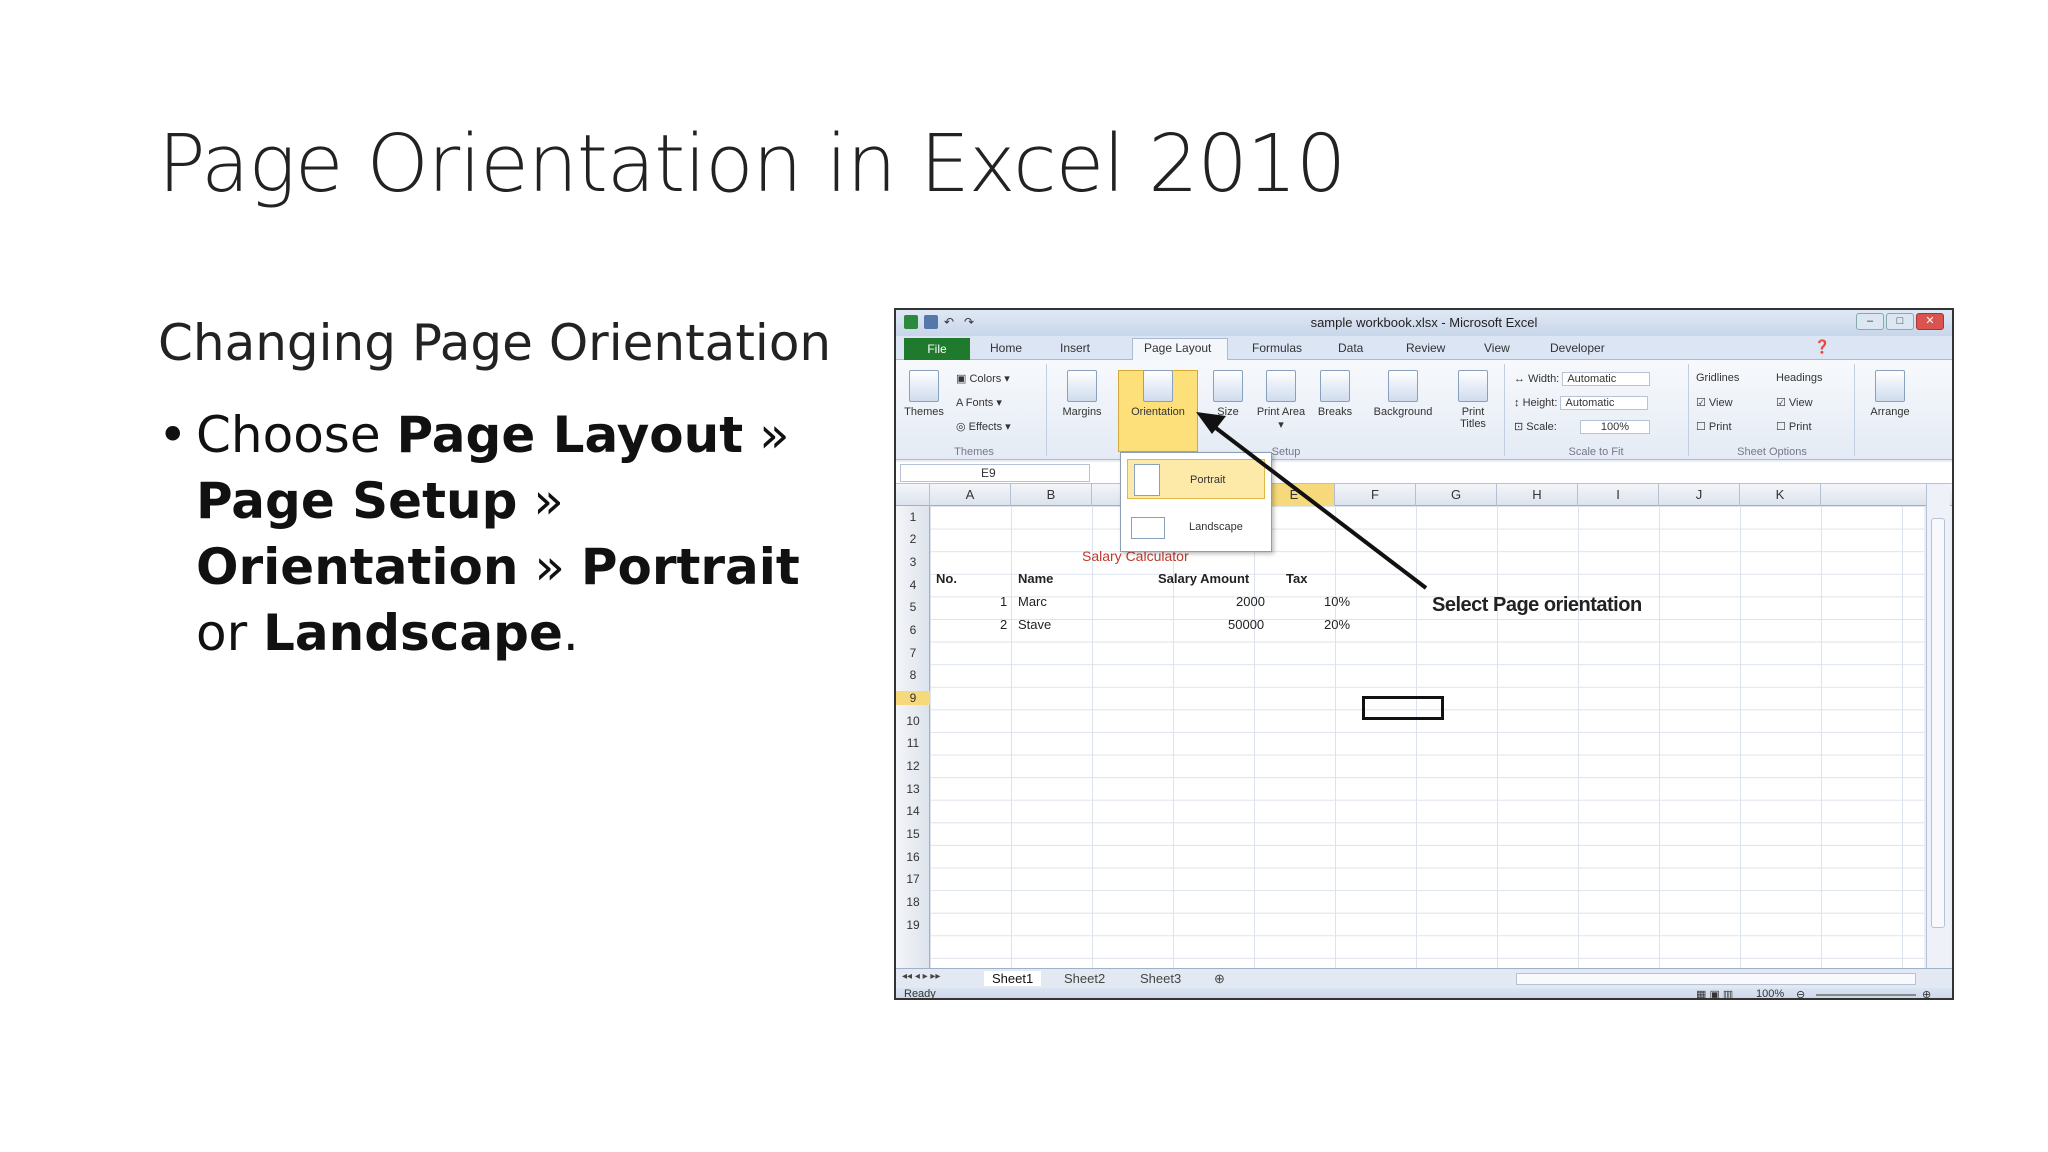 Image resolution: width=2048 pixels, height=1152 pixels. What do you see at coordinates (1938, 723) in the screenshot?
I see `scrollbar-thumb` at bounding box center [1938, 723].